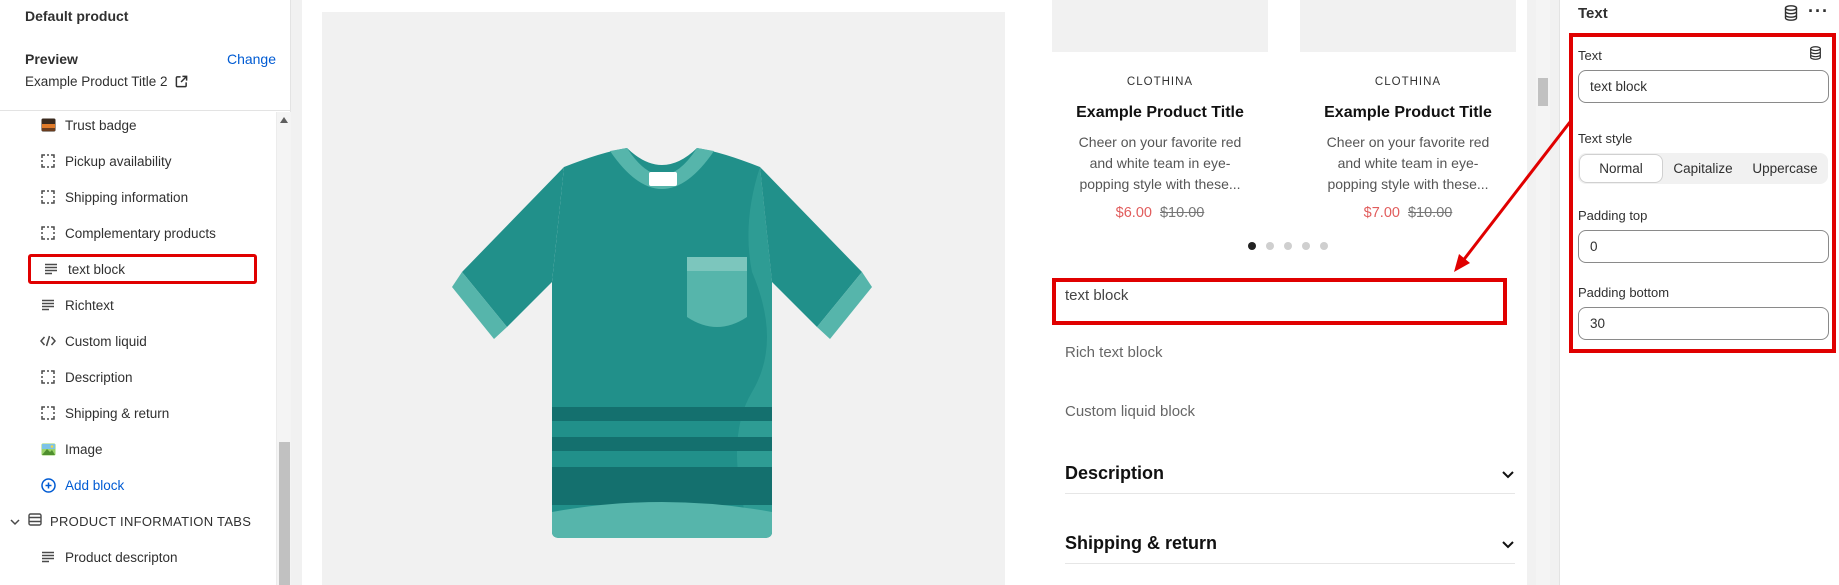 This screenshot has height=585, width=1839. Describe the element at coordinates (1543, 92) in the screenshot. I see `preview-scroll-thumb` at that location.